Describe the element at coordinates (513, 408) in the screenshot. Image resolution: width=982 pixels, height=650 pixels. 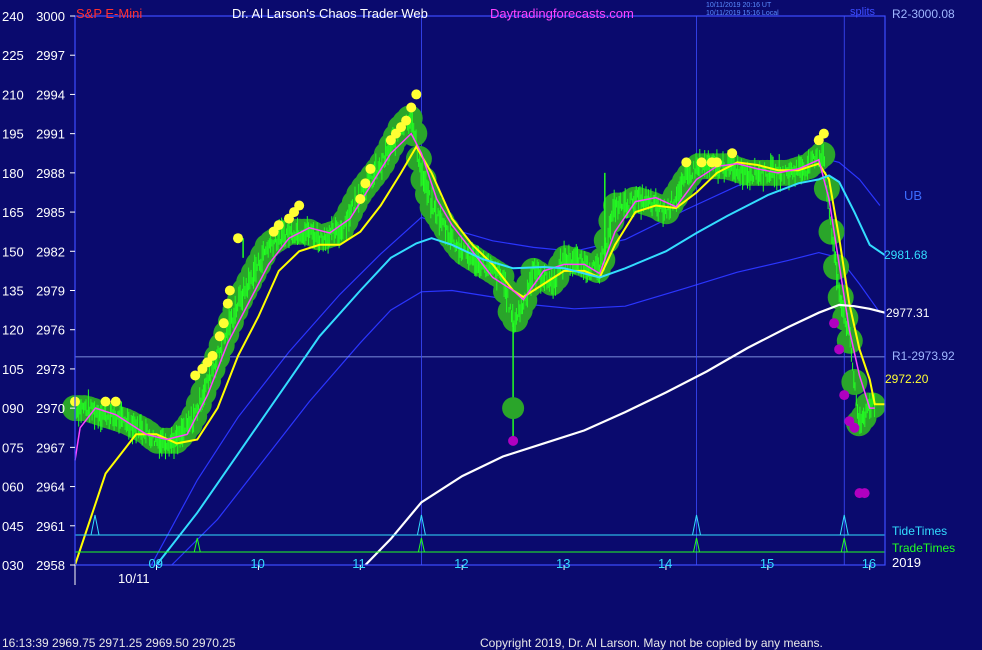
I see `halo-blob-marker` at that location.